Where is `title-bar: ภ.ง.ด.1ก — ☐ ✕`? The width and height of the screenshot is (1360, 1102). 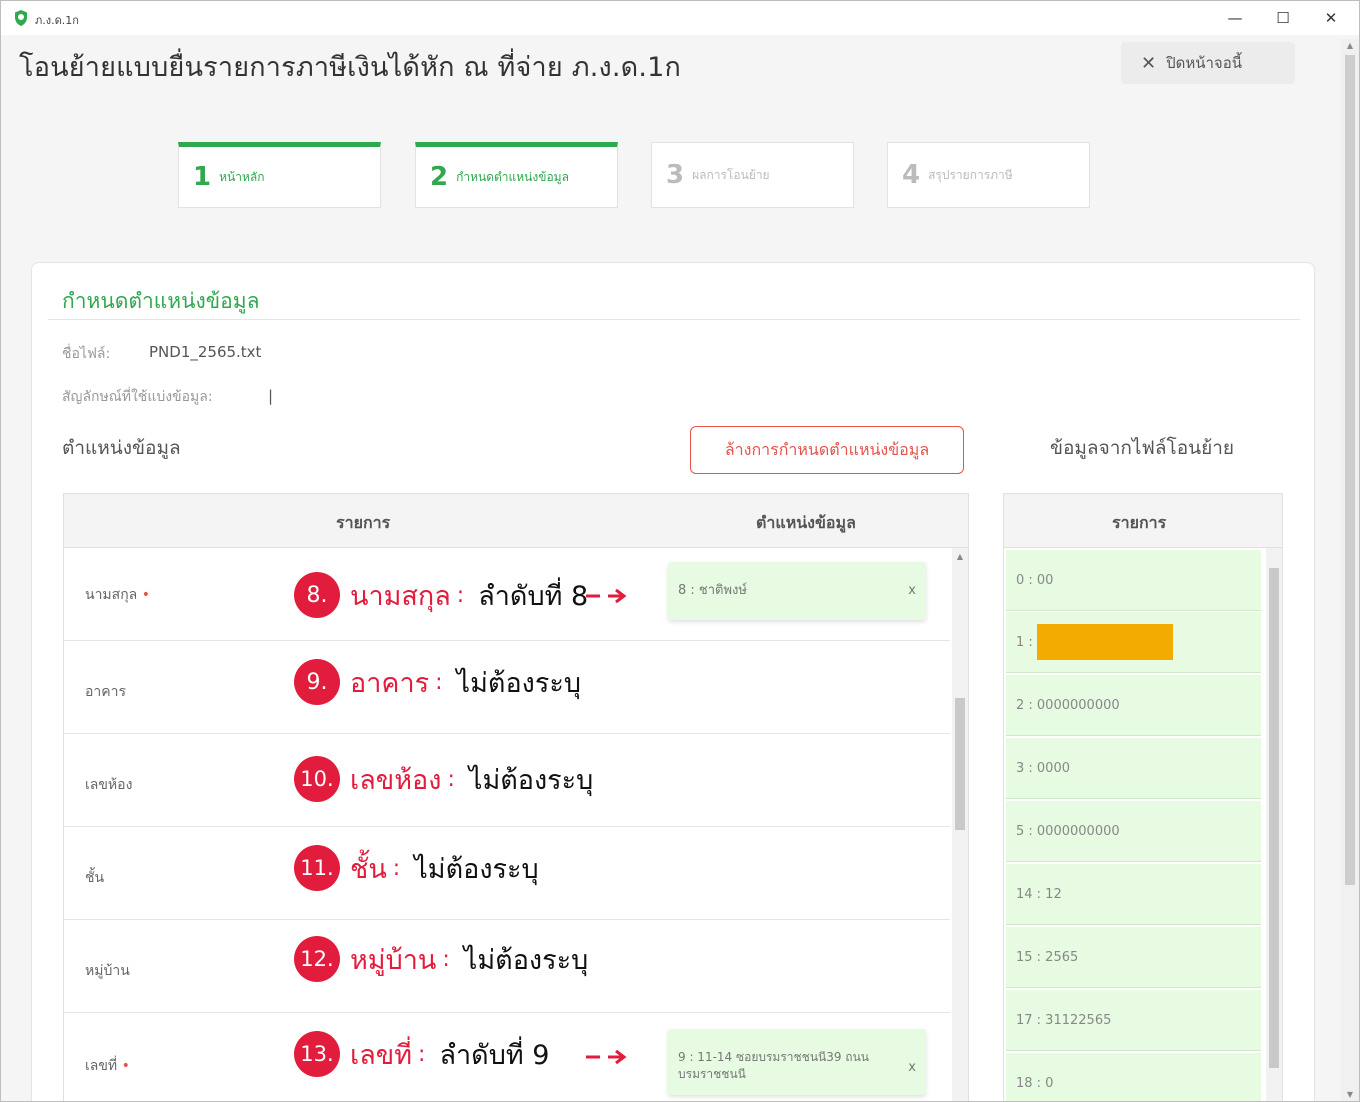 title-bar: ภ.ง.ด.1ก — ☐ ✕ is located at coordinates (680, 18).